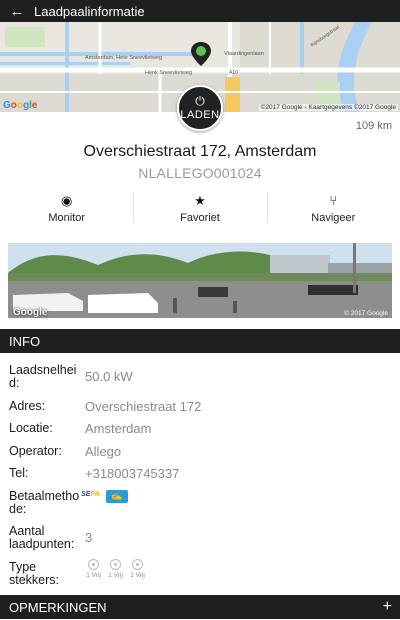 The image size is (400, 620). I want to click on laden-label: LADEN, so click(200, 115).